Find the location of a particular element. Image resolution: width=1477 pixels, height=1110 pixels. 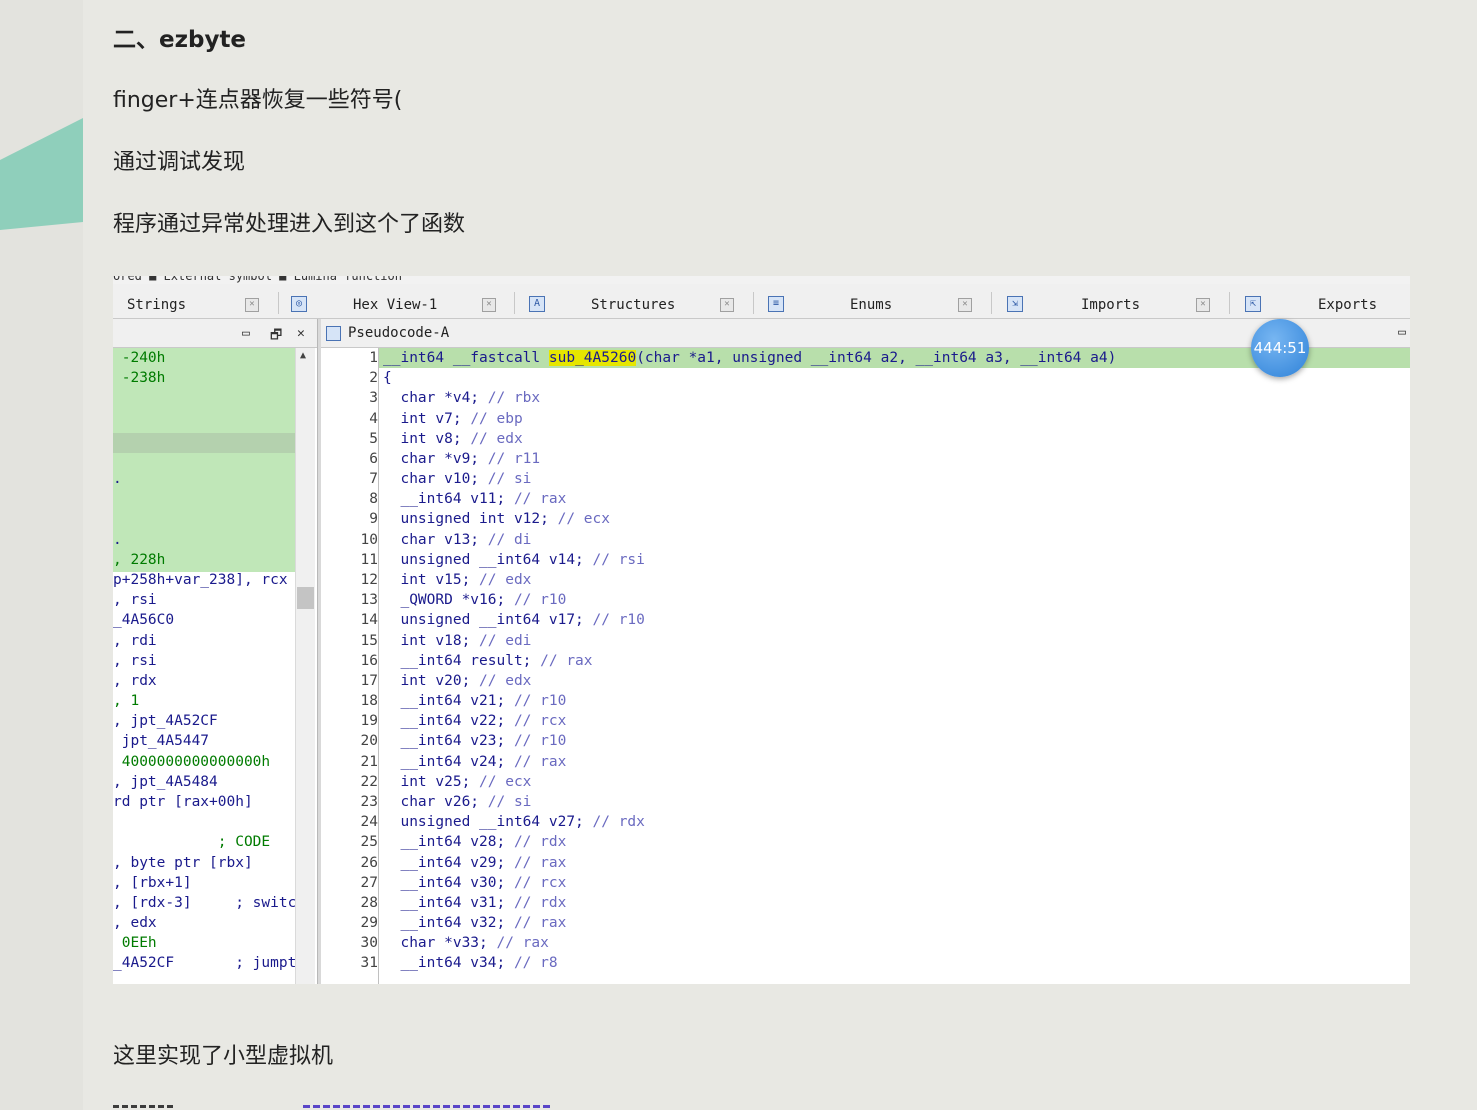

code-text: int v25; is located at coordinates (431, 781).